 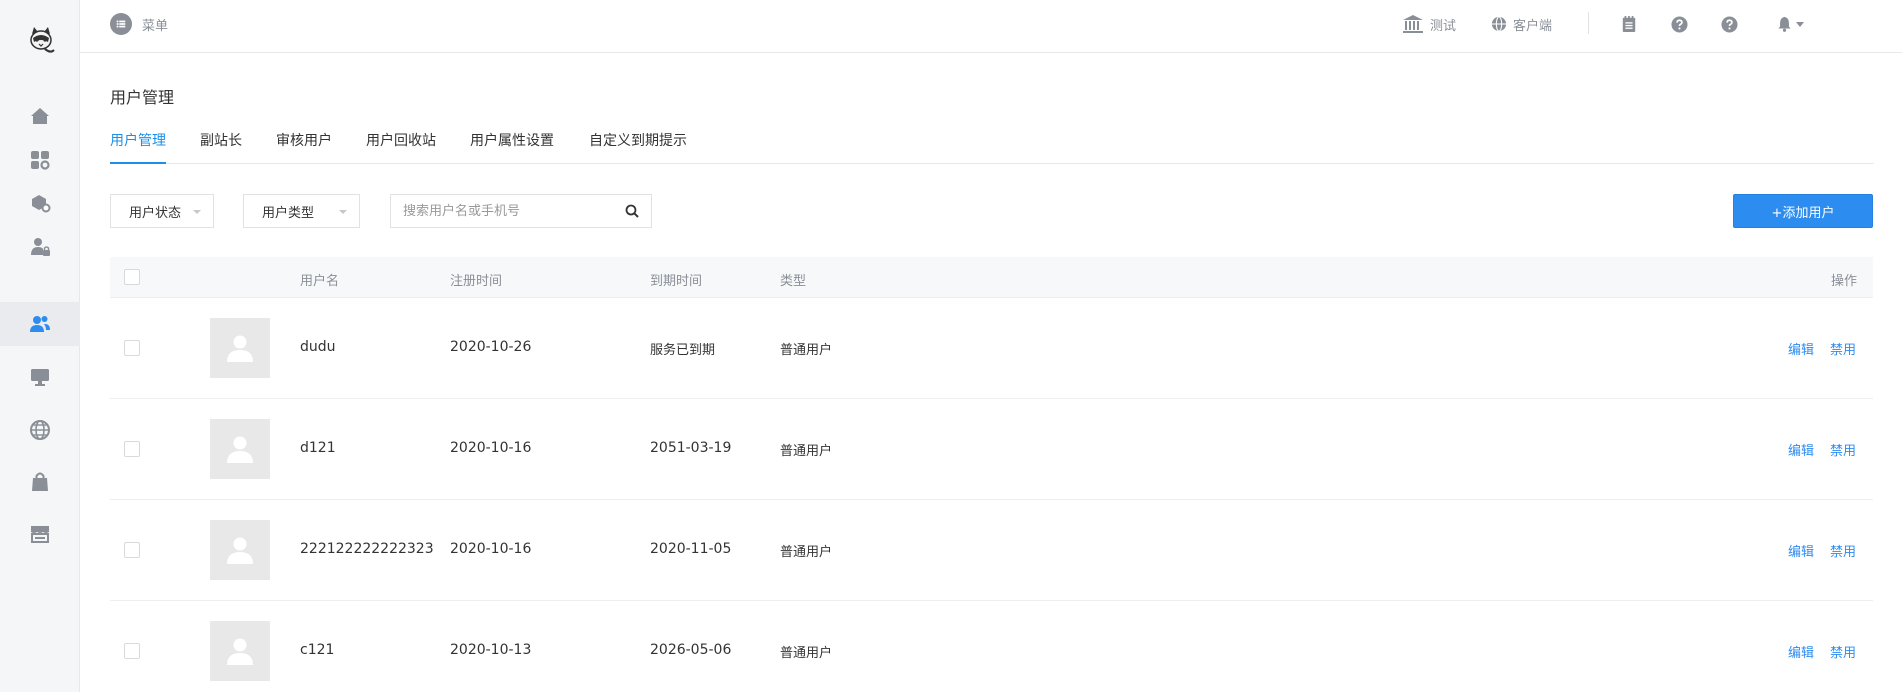 I want to click on username-cell: 222122222222323, so click(x=367, y=549).